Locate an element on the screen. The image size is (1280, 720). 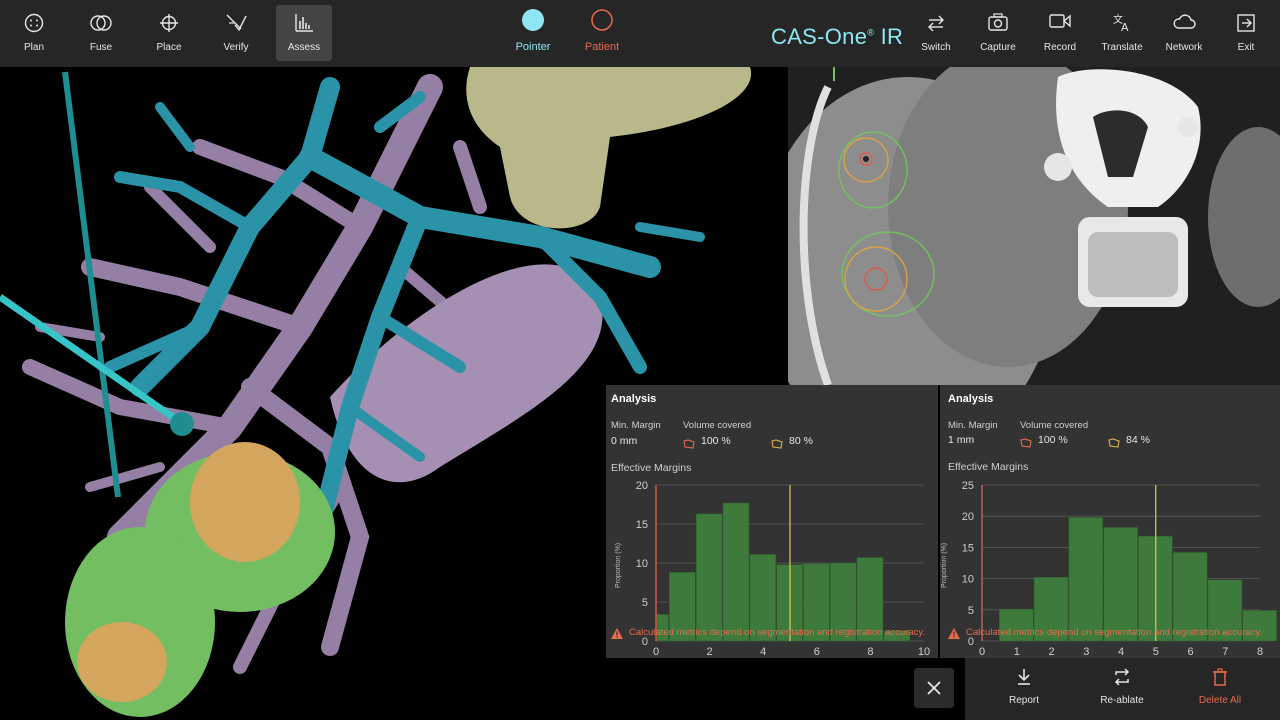
place-label: Place is located at coordinates (169, 47).